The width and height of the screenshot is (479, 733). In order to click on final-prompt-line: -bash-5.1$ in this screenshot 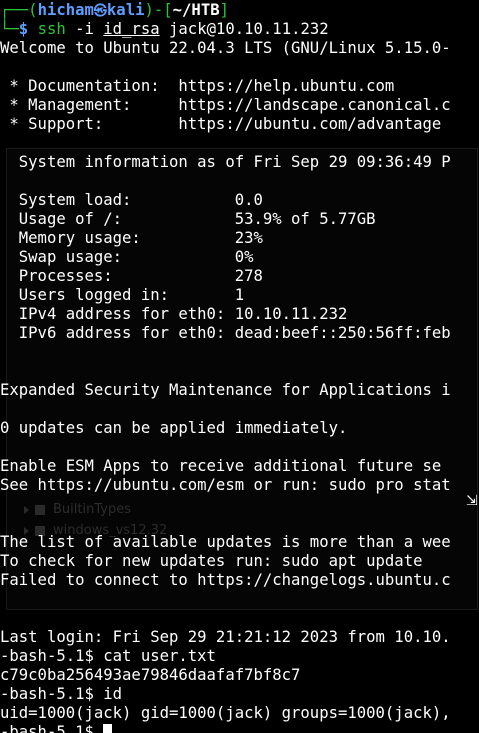, I will do `click(239, 728)`.